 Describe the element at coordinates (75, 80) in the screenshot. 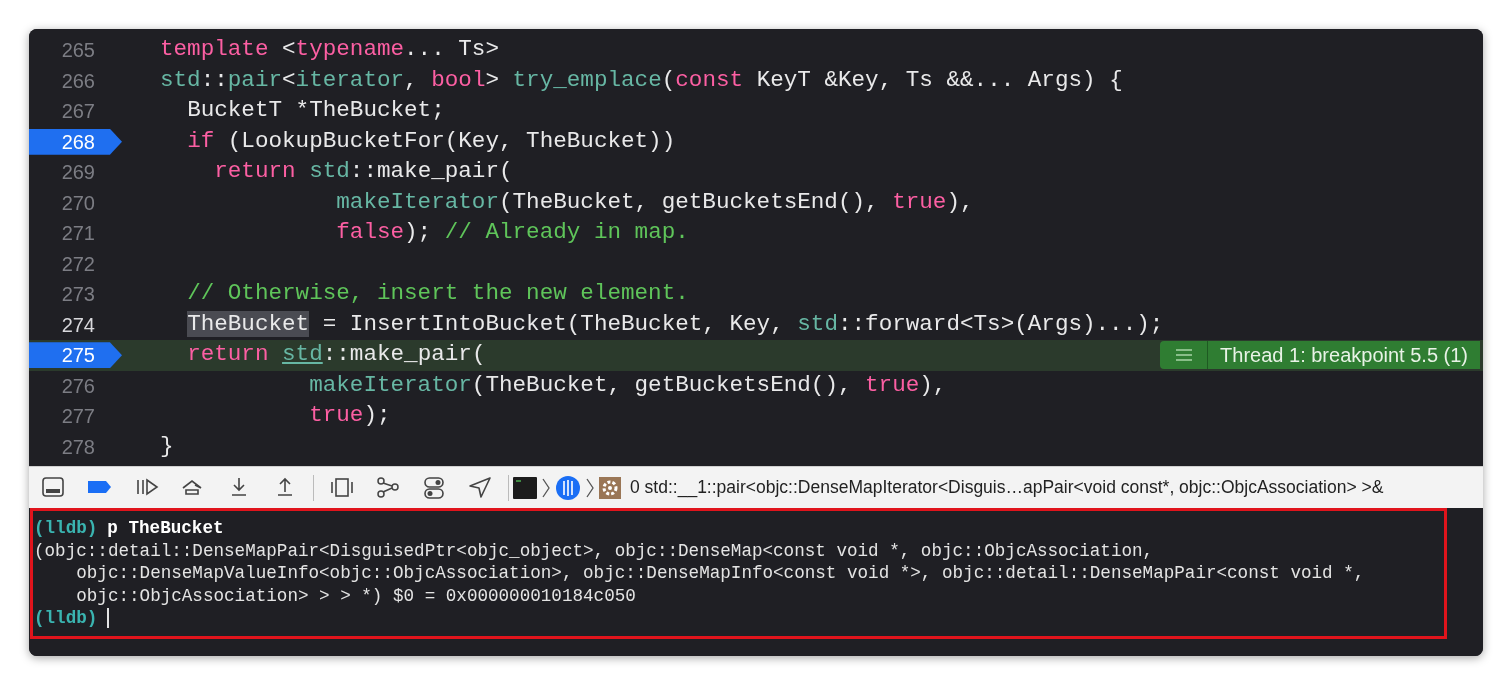

I see `line-number: 266` at that location.